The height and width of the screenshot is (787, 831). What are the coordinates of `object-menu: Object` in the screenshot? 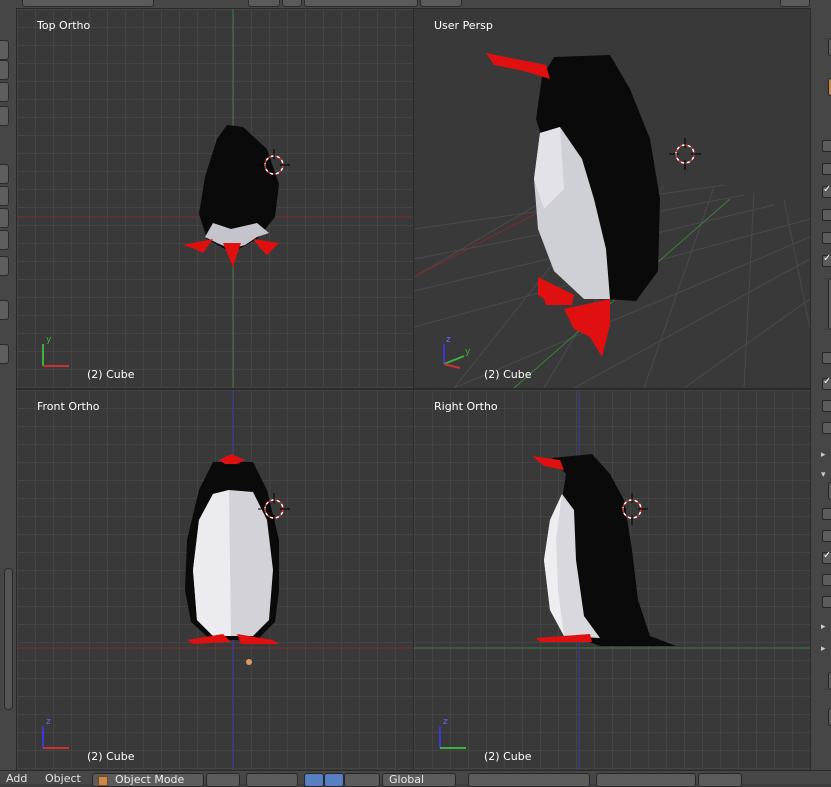 It's located at (63, 779).